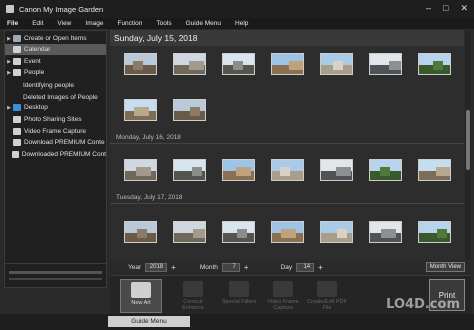 The image size is (474, 330). What do you see at coordinates (141, 296) in the screenshot?
I see `tool-new-art: New Art` at bounding box center [141, 296].